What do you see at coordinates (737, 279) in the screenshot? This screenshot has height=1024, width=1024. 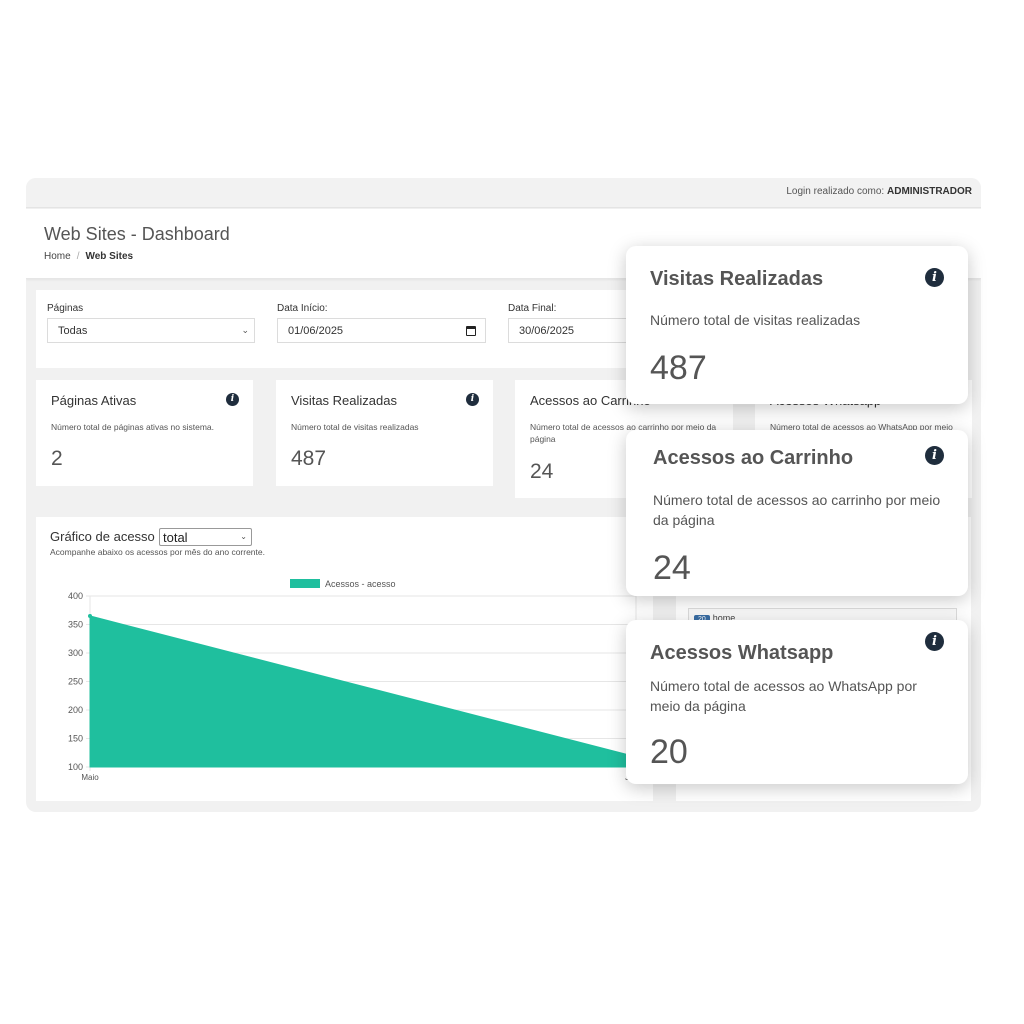 I see `popup-title: Visitas Realizadas` at bounding box center [737, 279].